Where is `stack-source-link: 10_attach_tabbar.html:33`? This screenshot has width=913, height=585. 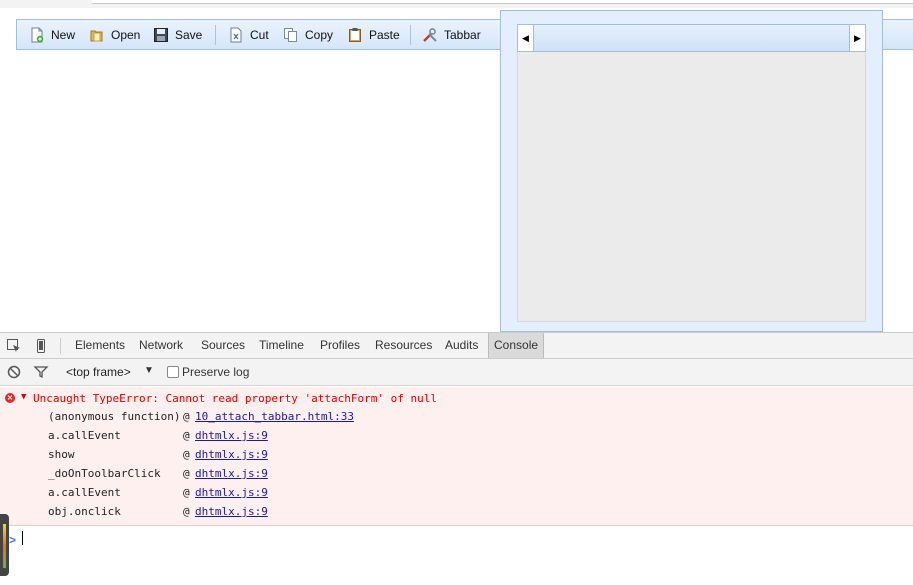 stack-source-link: 10_attach_tabbar.html:33 is located at coordinates (274, 416).